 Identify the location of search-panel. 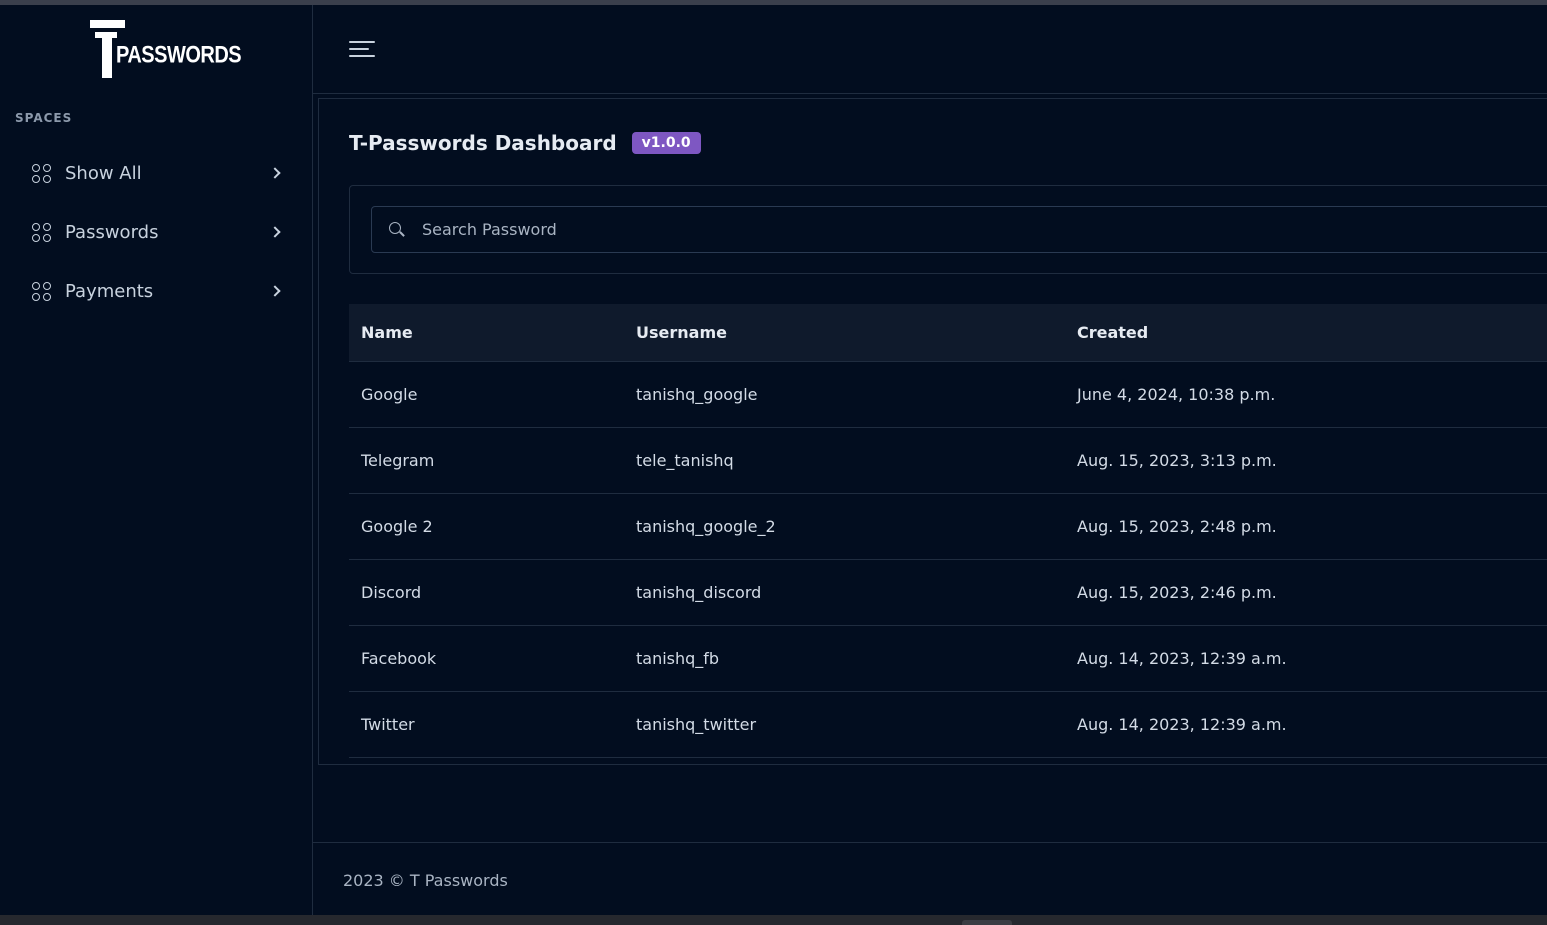
(948, 229).